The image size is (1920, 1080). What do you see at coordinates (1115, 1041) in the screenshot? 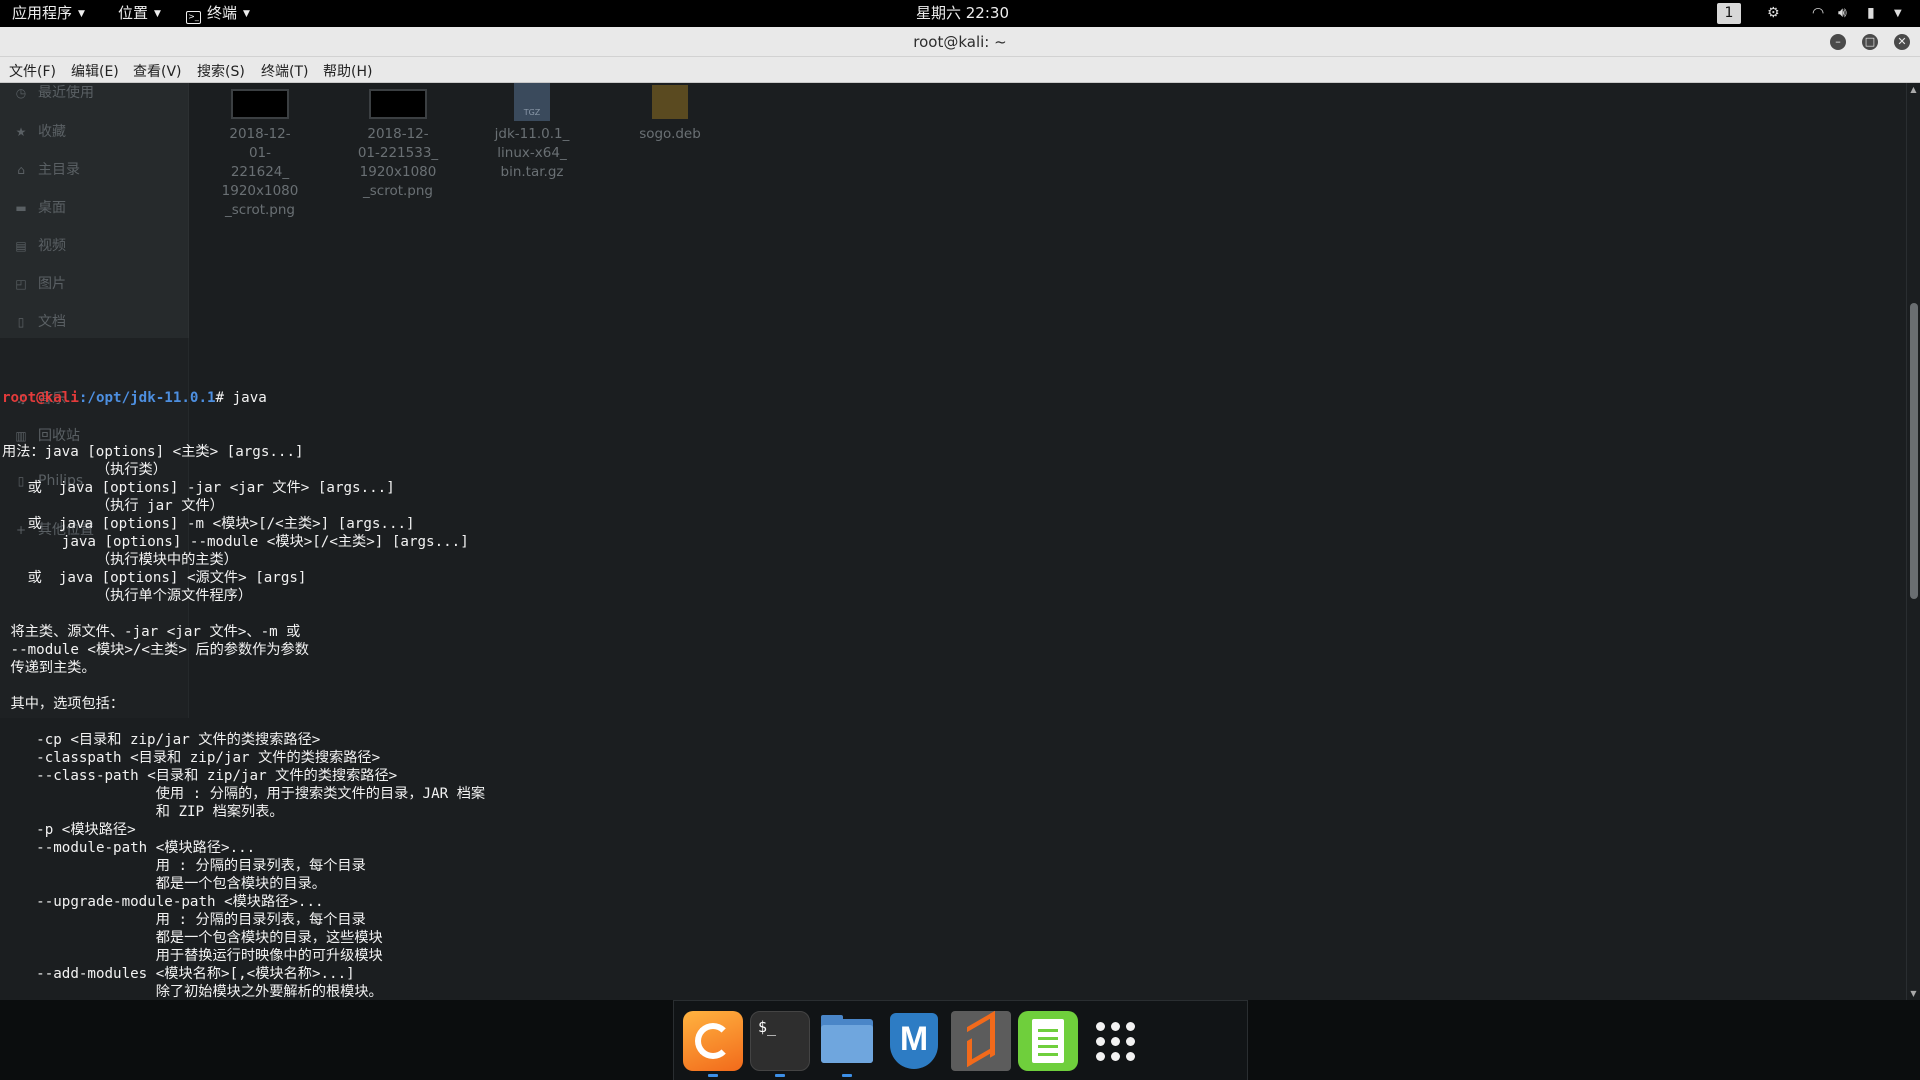
I see `app-grid-icon` at bounding box center [1115, 1041].